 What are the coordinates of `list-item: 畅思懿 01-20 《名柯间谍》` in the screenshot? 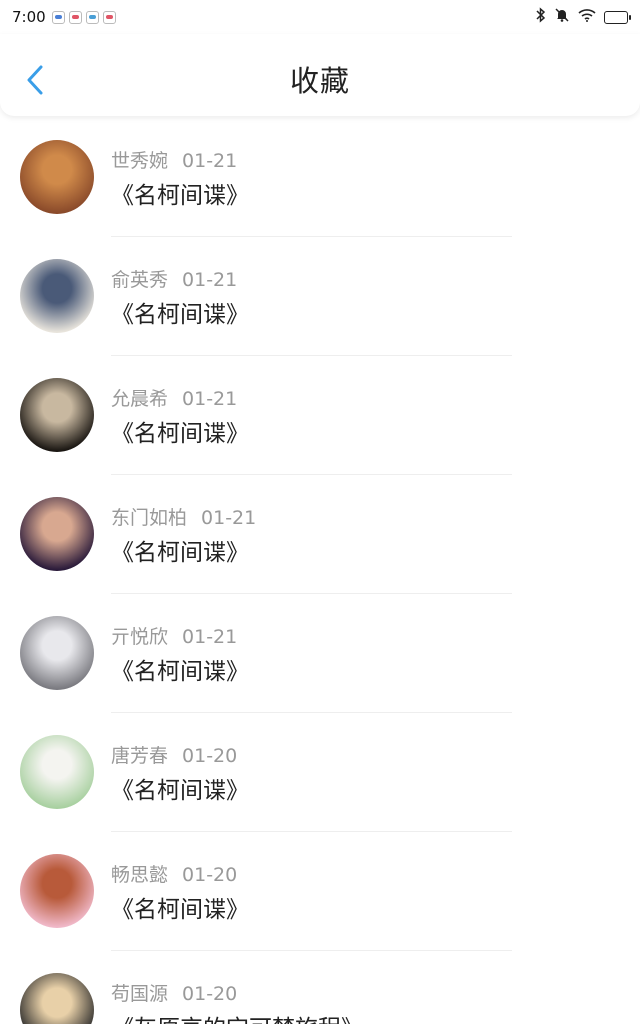 It's located at (320, 891).